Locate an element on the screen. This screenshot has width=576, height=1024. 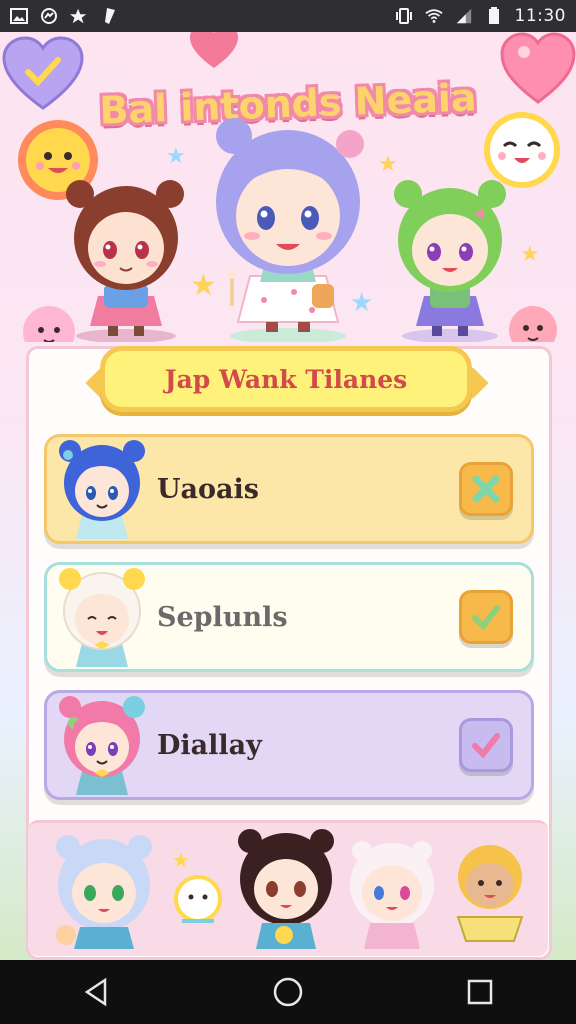
list-item-3: Diallay is located at coordinates (289, 745).